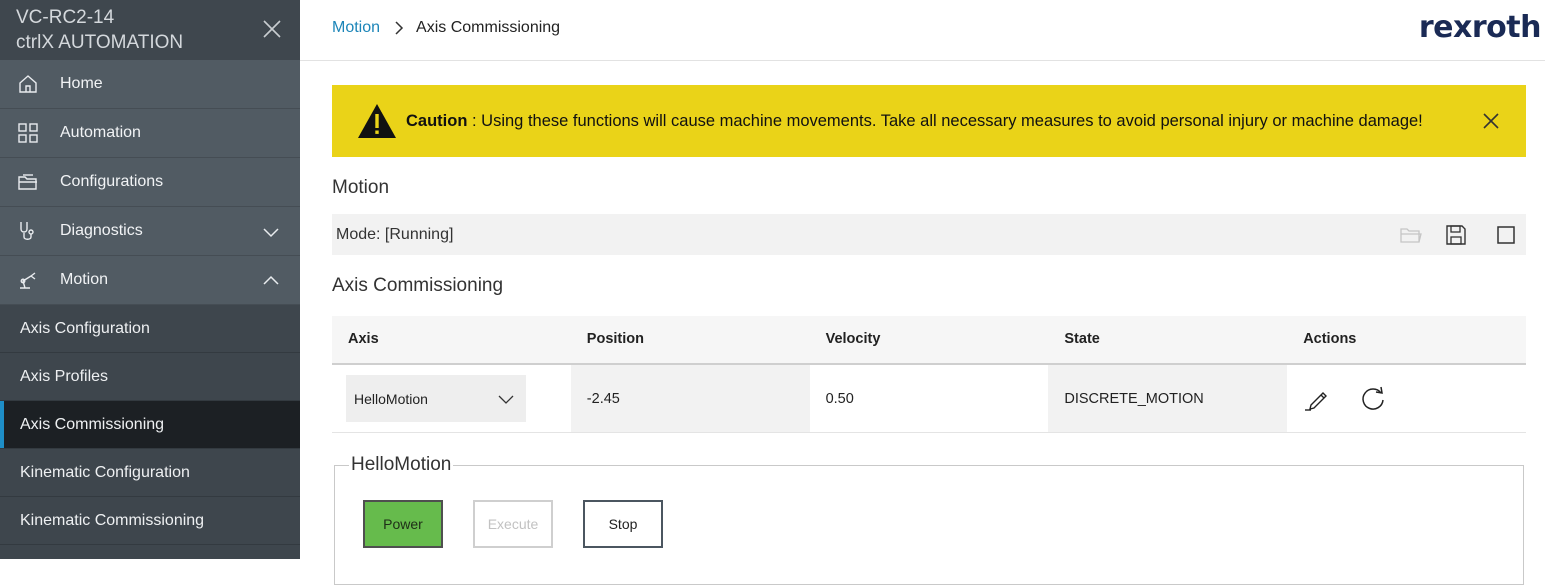  What do you see at coordinates (929, 234) in the screenshot?
I see `mode-bar: Mode: [Running]` at bounding box center [929, 234].